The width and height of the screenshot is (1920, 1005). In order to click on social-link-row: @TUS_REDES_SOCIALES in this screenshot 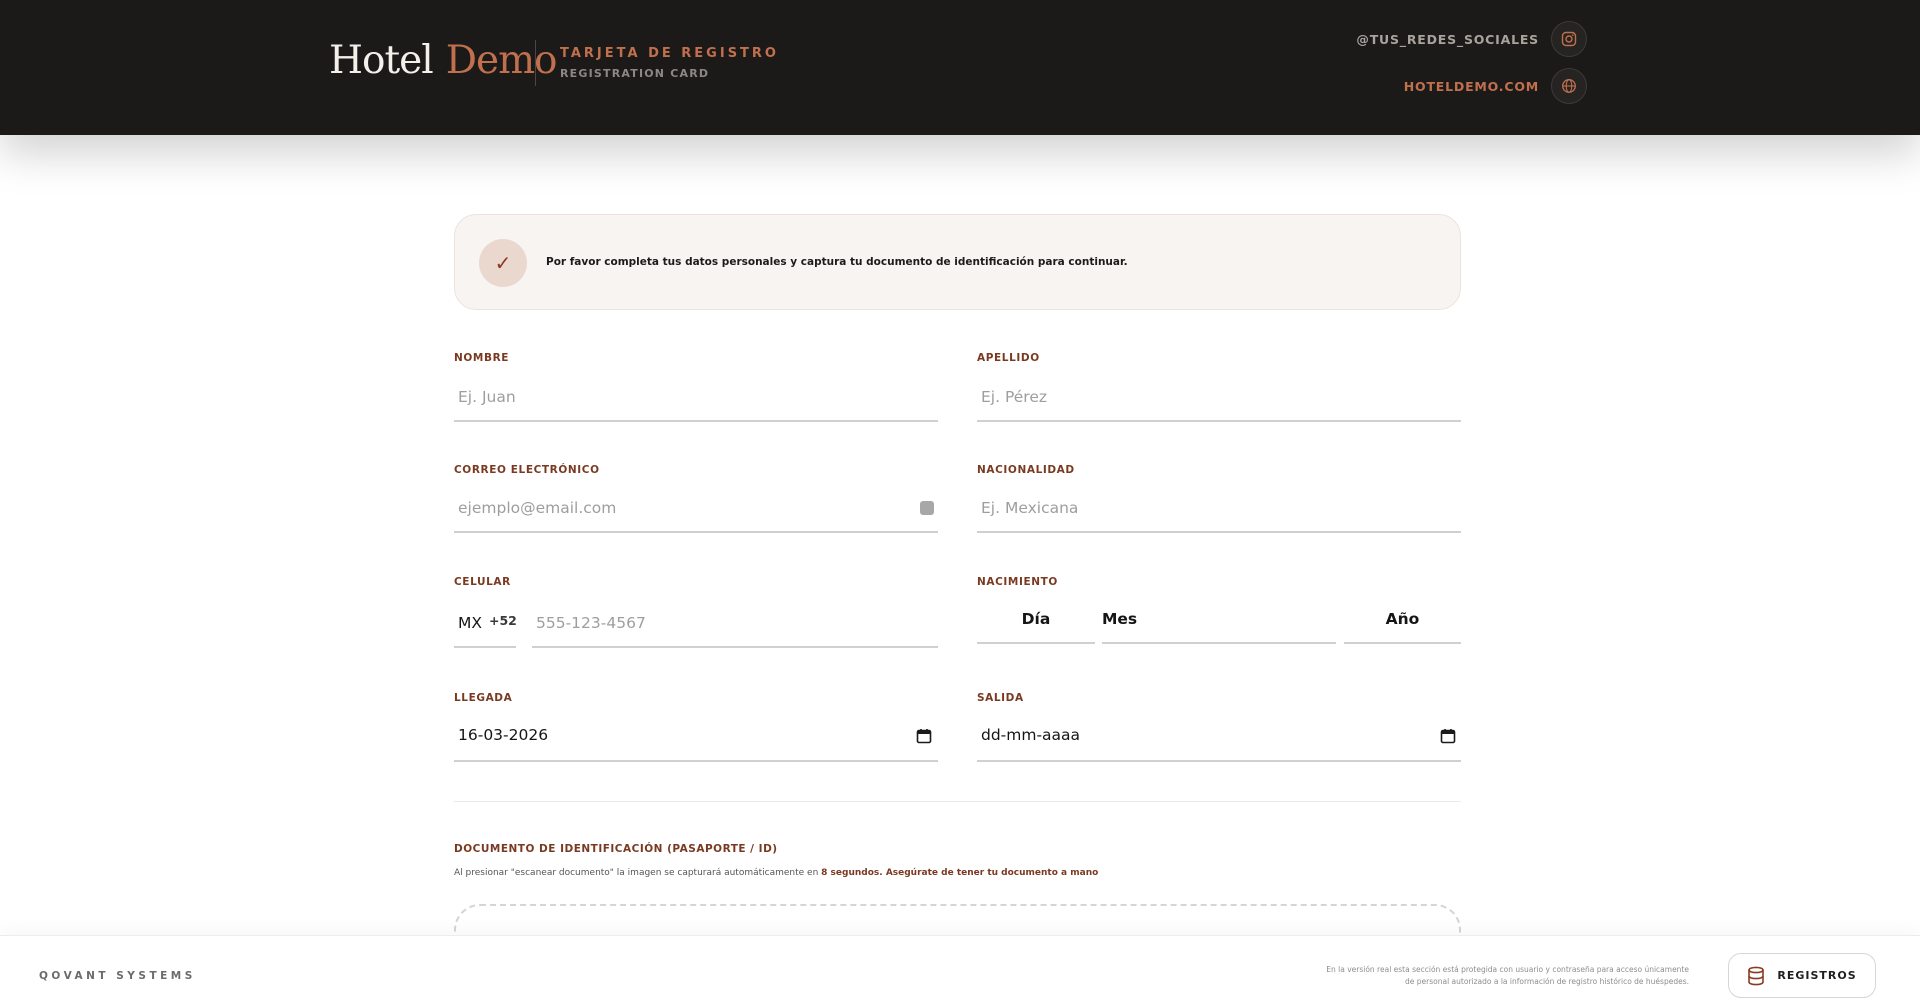, I will do `click(1471, 39)`.